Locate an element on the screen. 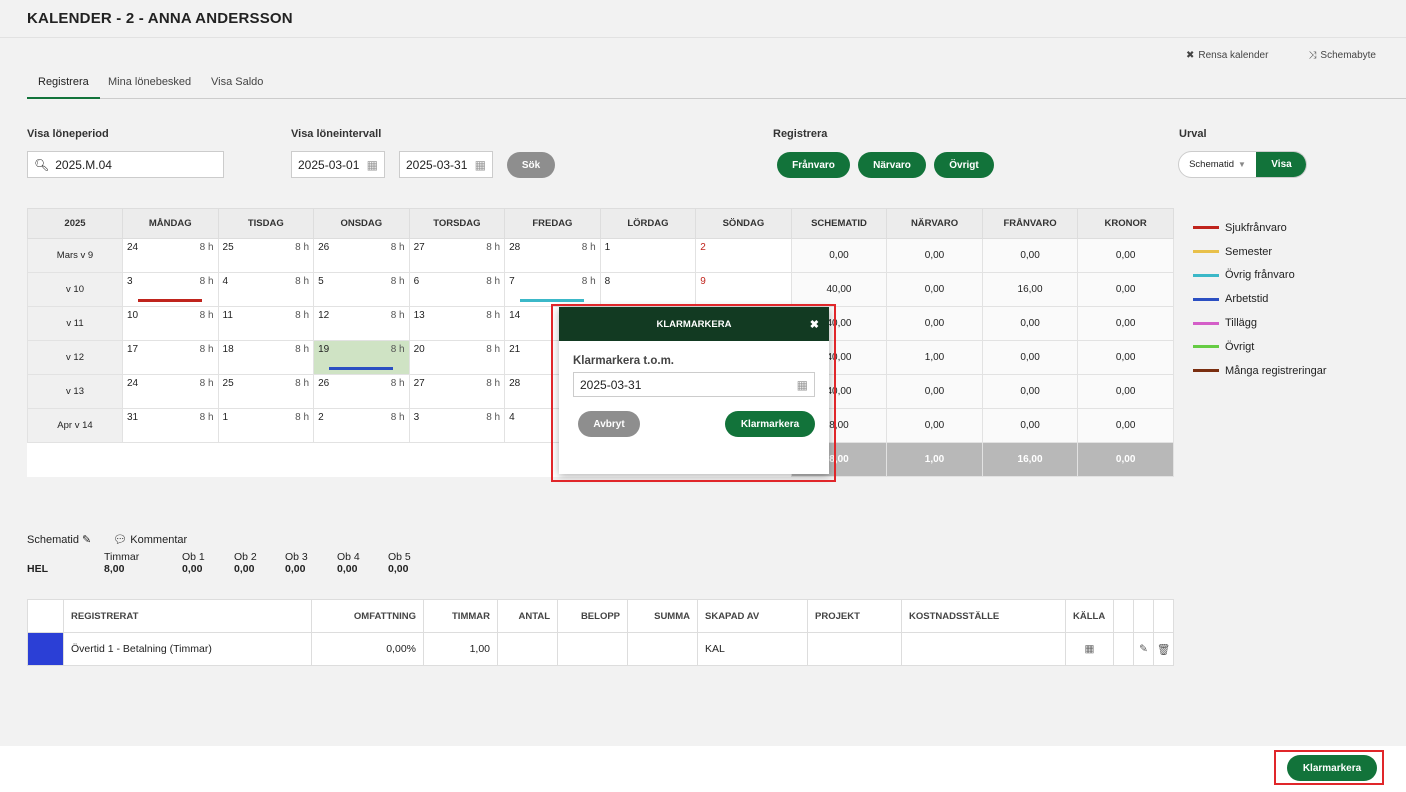 This screenshot has width=1406, height=792. franvaro-button: Frånvaro is located at coordinates (813, 165).